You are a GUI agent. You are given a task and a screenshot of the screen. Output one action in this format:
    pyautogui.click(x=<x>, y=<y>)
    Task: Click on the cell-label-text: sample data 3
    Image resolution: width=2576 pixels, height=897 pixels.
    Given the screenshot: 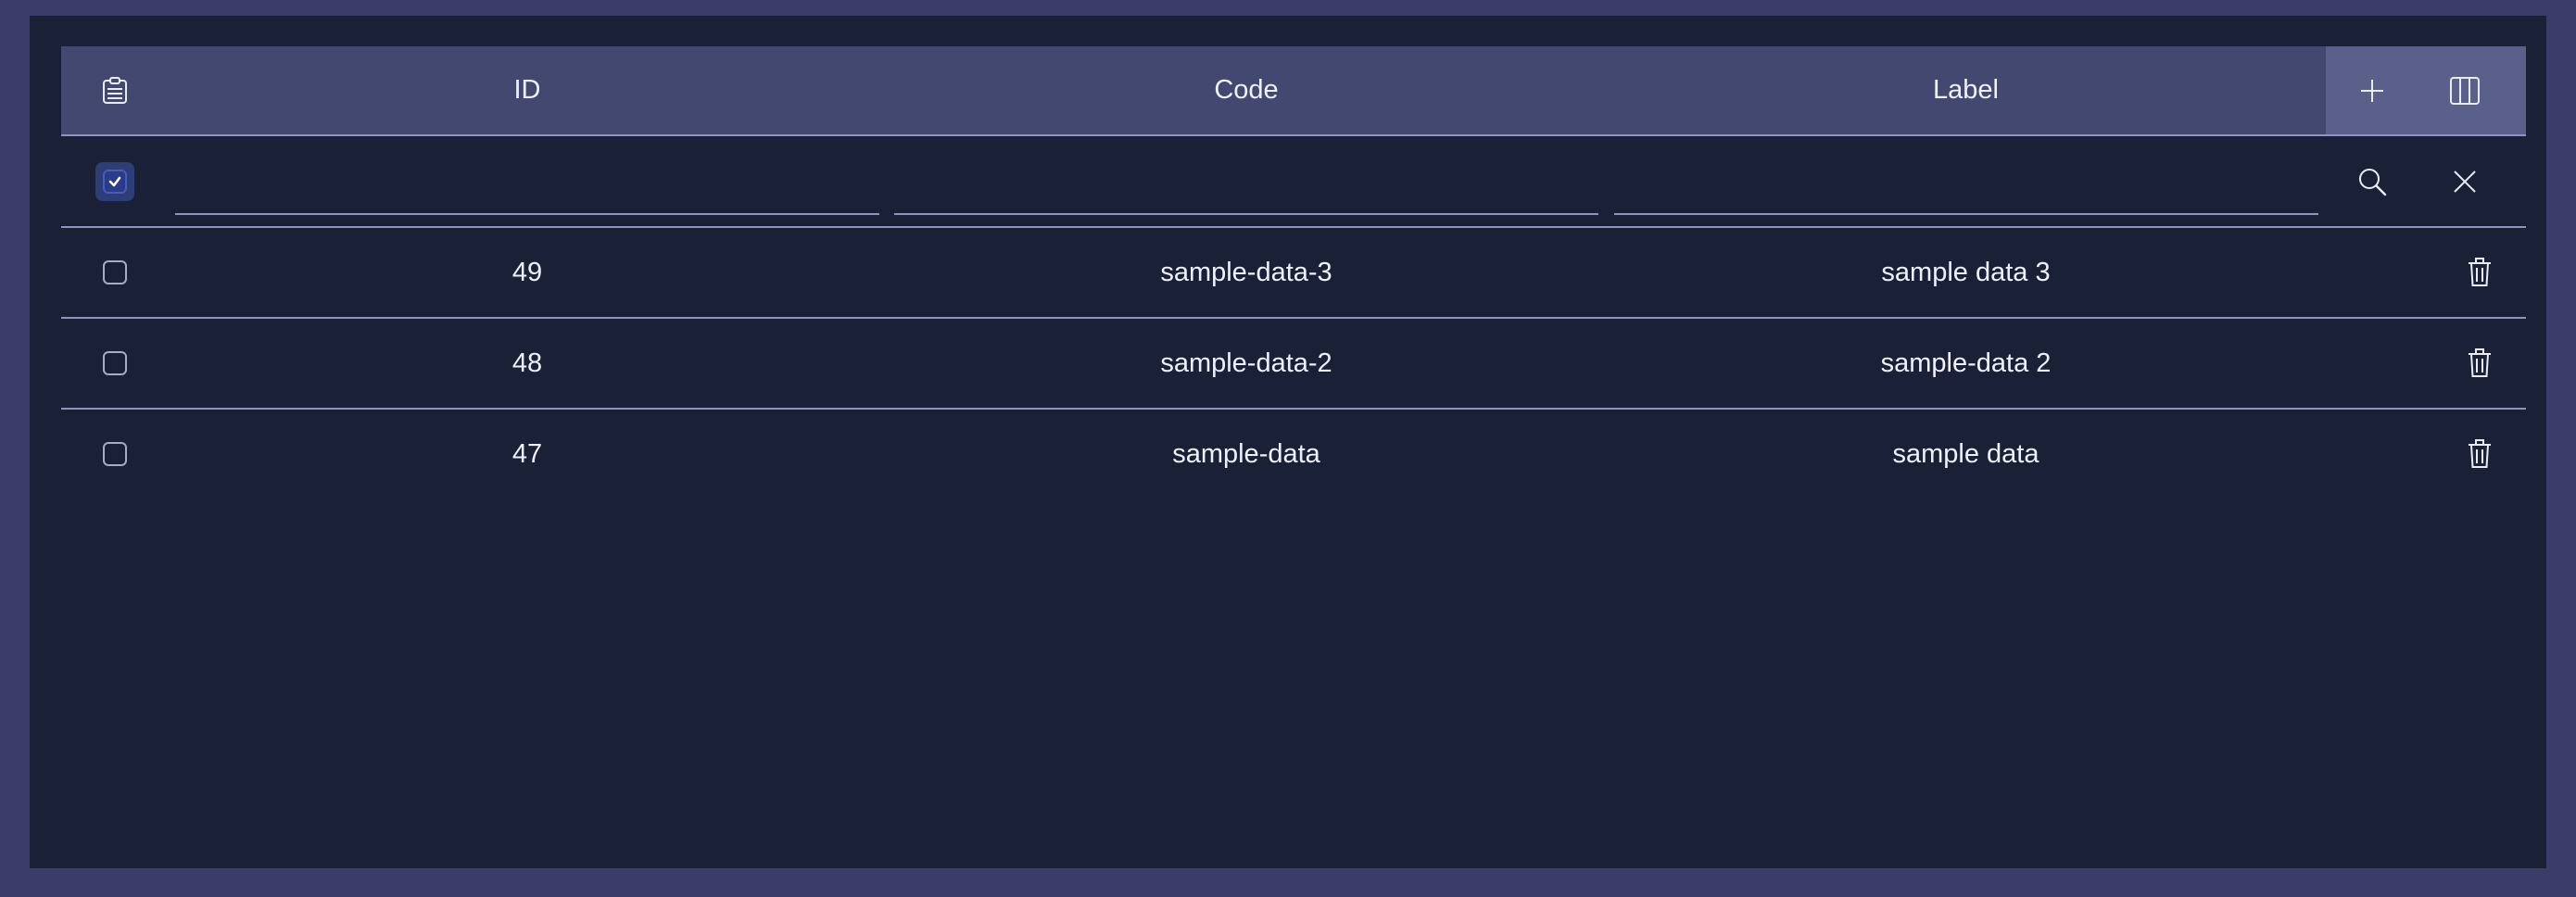 What is the action you would take?
    pyautogui.click(x=1966, y=272)
    